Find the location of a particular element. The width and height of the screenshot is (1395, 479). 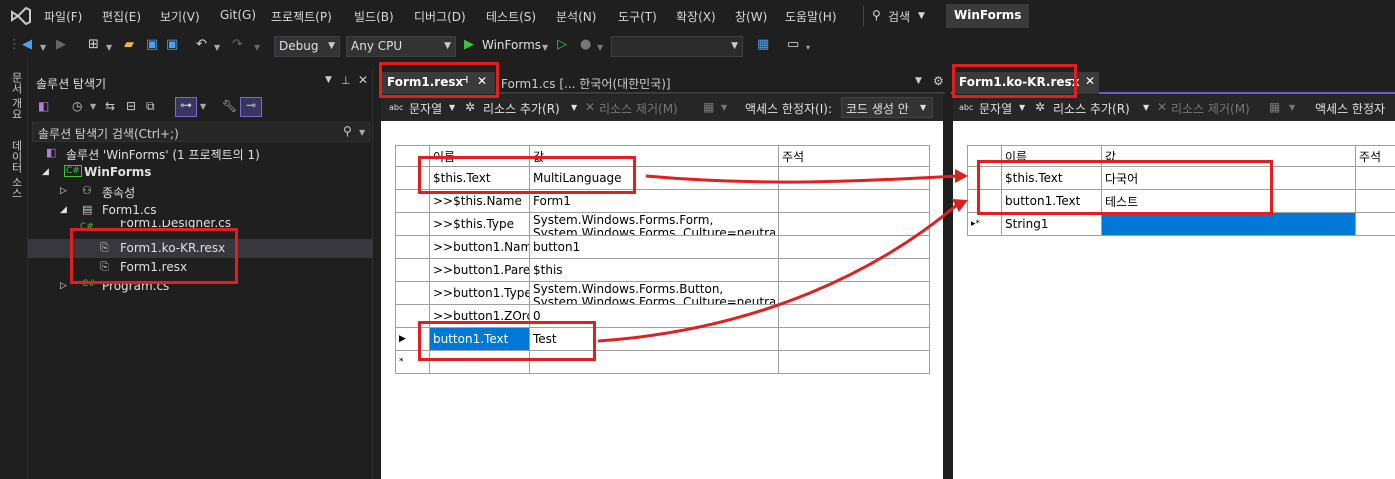

annotation-arrow-button1-text is located at coordinates (778, 272).